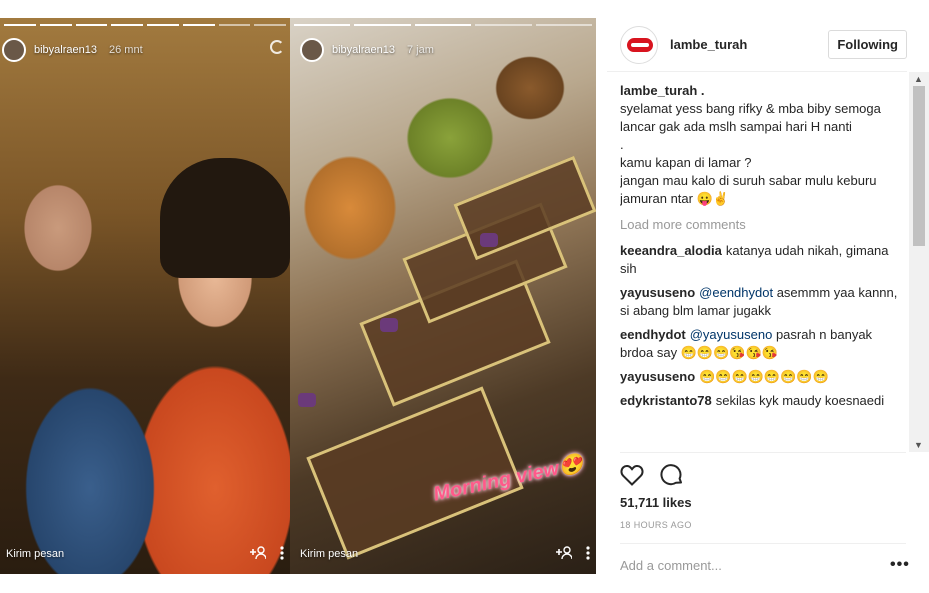 The image size is (929, 593). Describe the element at coordinates (656, 525) in the screenshot. I see `post-time: 18 HOURS AGO` at that location.